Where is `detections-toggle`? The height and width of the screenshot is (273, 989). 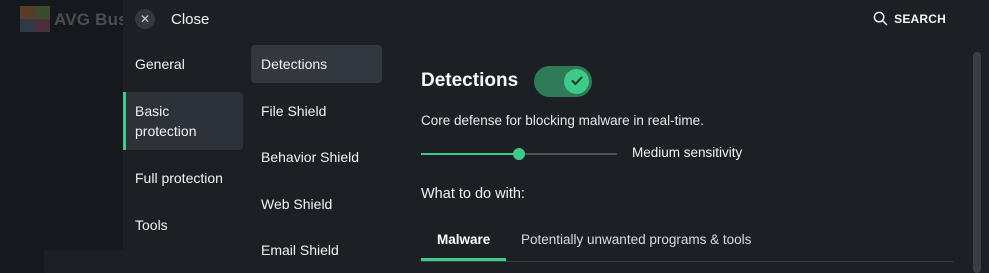 detections-toggle is located at coordinates (563, 81).